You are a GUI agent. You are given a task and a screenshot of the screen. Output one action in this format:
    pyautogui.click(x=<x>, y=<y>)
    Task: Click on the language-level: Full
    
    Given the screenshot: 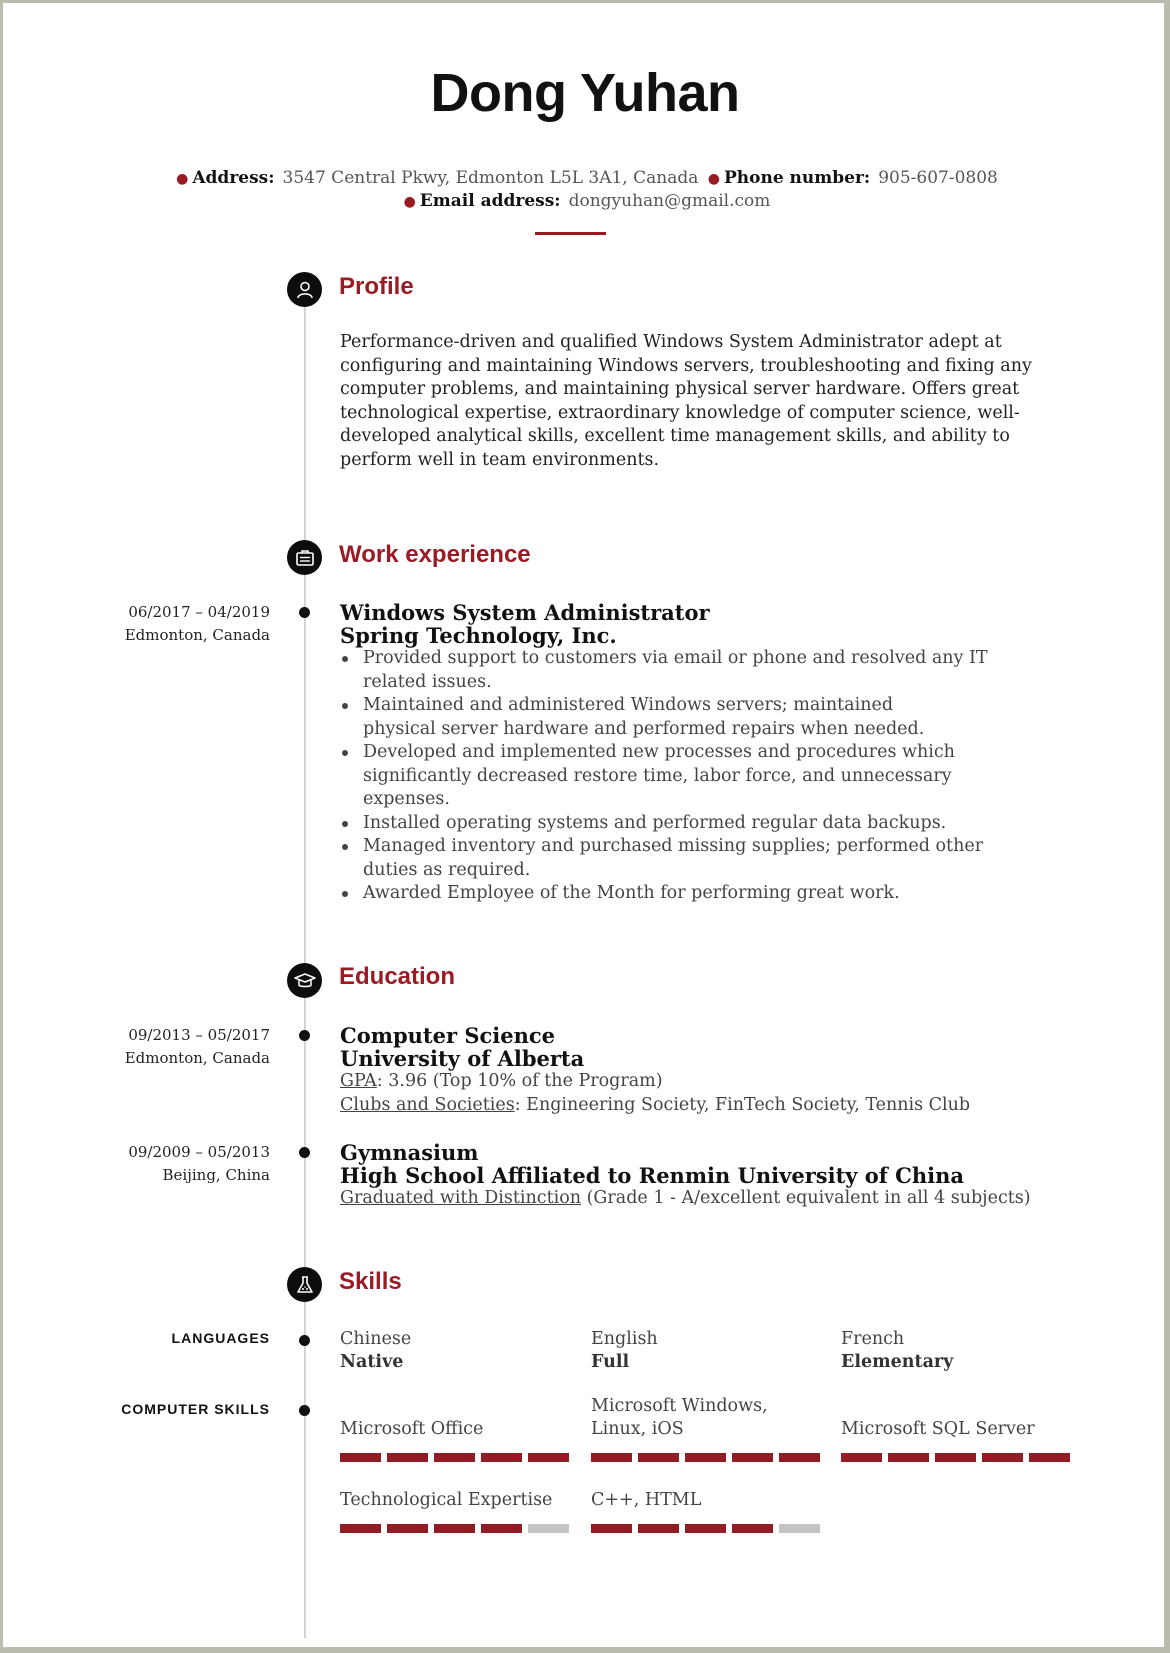 What is the action you would take?
    pyautogui.click(x=610, y=1362)
    